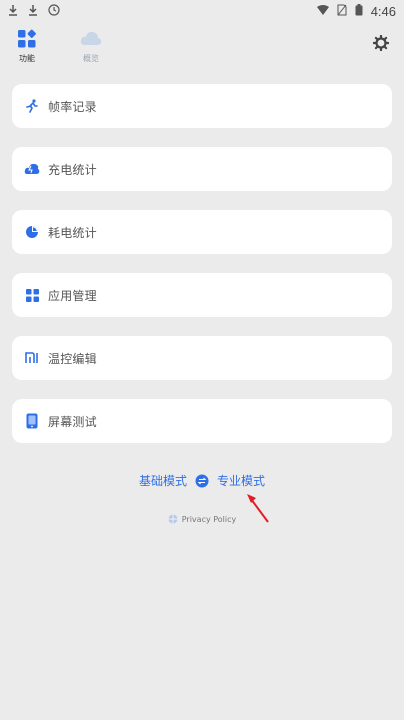  Describe the element at coordinates (202, 295) in the screenshot. I see `card-app-manager: 应用管理` at that location.